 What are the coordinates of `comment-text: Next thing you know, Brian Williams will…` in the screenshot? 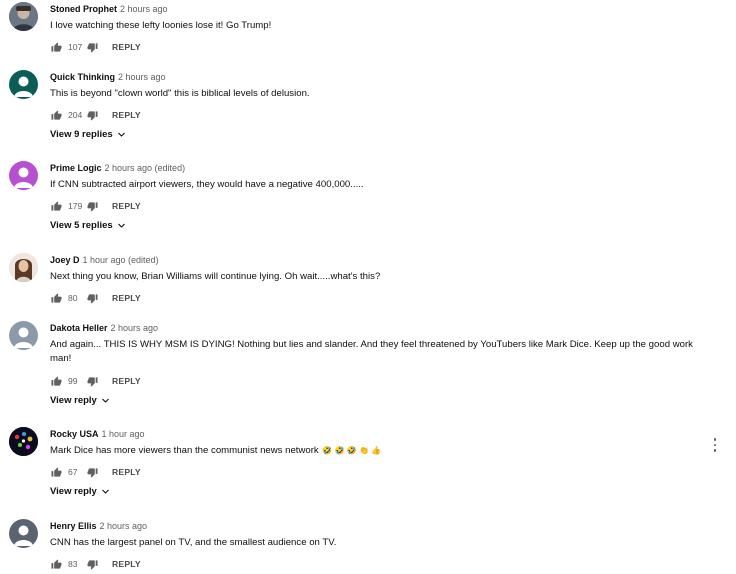 It's located at (215, 276).